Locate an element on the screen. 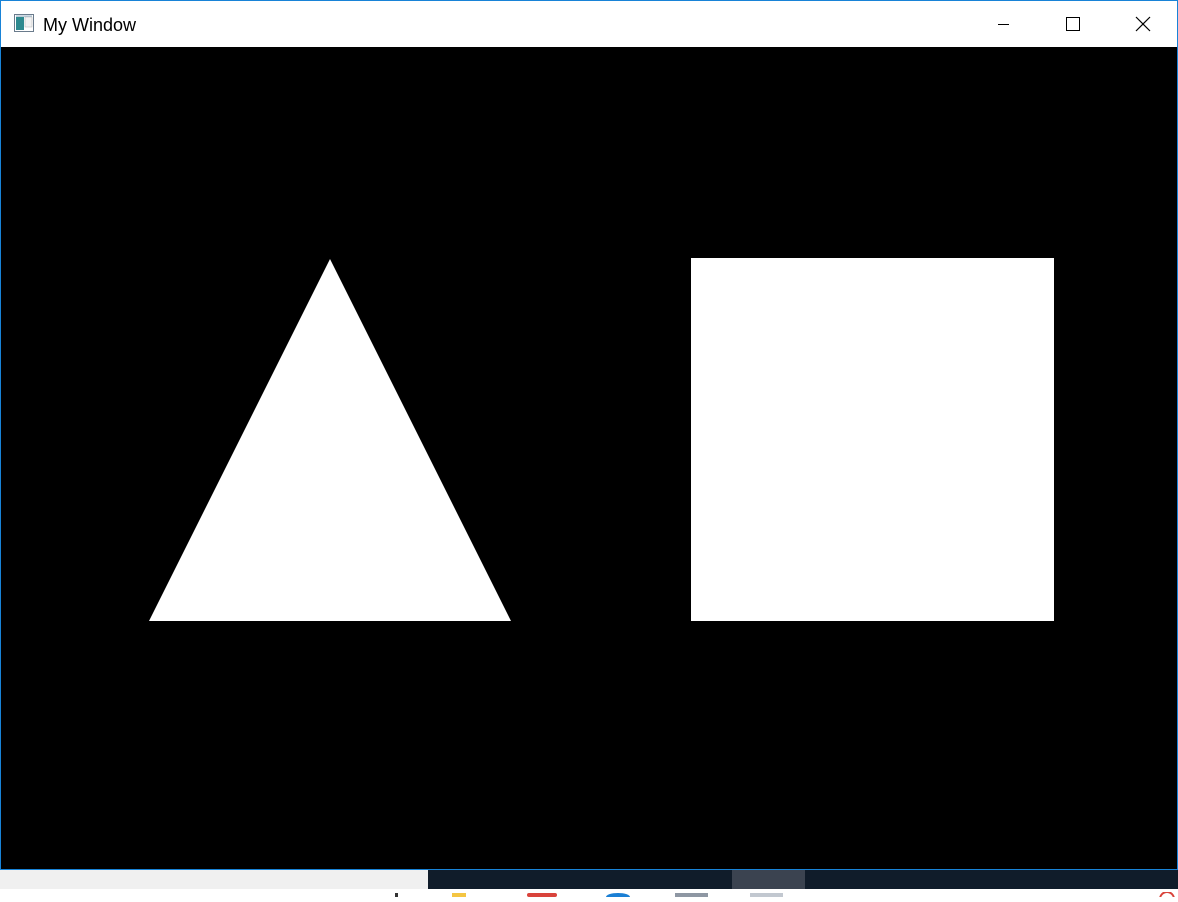 This screenshot has height=902, width=1178. window-title: My Window is located at coordinates (90, 25).